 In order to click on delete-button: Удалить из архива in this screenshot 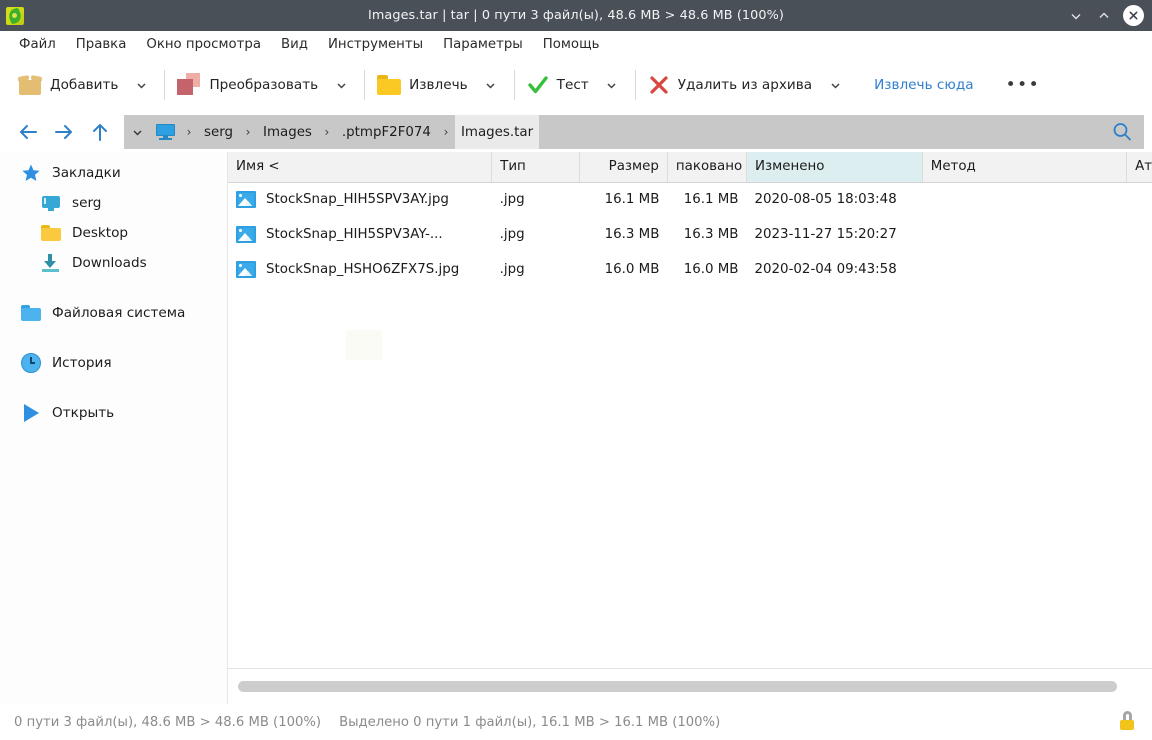, I will do `click(730, 85)`.